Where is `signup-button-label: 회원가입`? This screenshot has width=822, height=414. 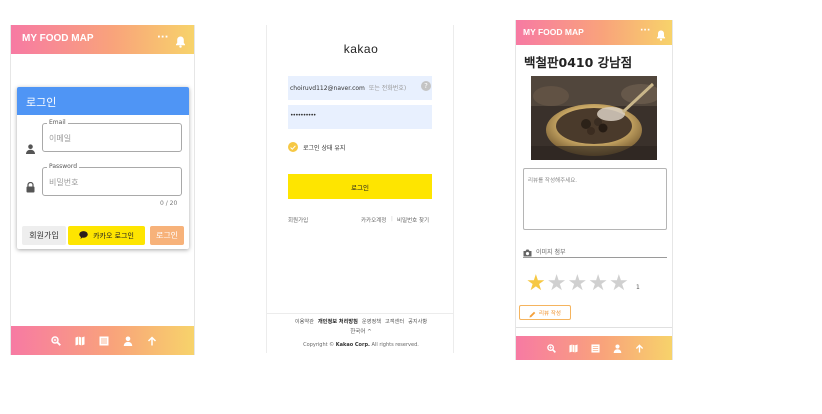 signup-button-label: 회원가입 is located at coordinates (44, 235).